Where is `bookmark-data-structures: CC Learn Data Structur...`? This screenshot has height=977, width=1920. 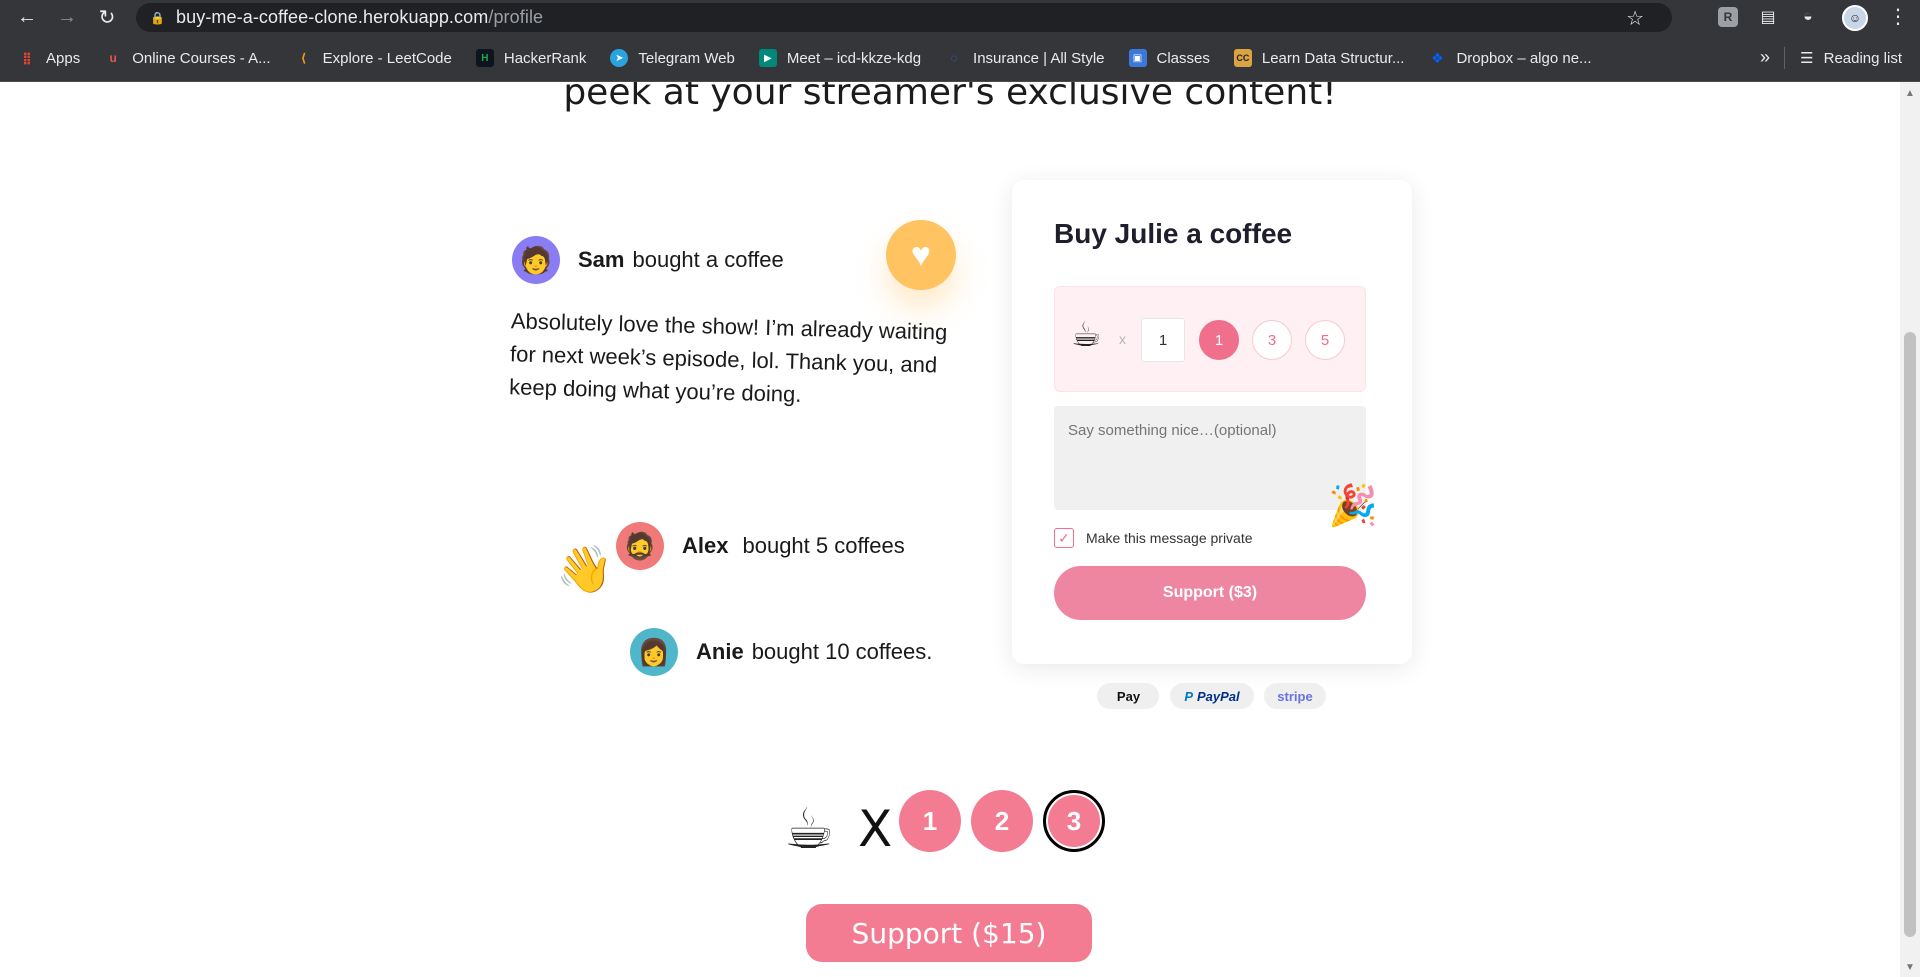 bookmark-data-structures: CC Learn Data Structur... is located at coordinates (1319, 58).